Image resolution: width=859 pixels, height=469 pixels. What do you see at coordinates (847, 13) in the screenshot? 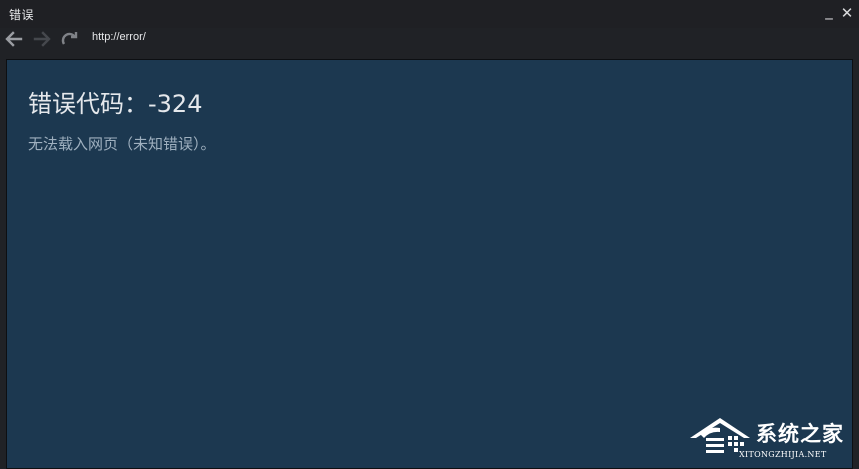
I see `close-button: ✕` at bounding box center [847, 13].